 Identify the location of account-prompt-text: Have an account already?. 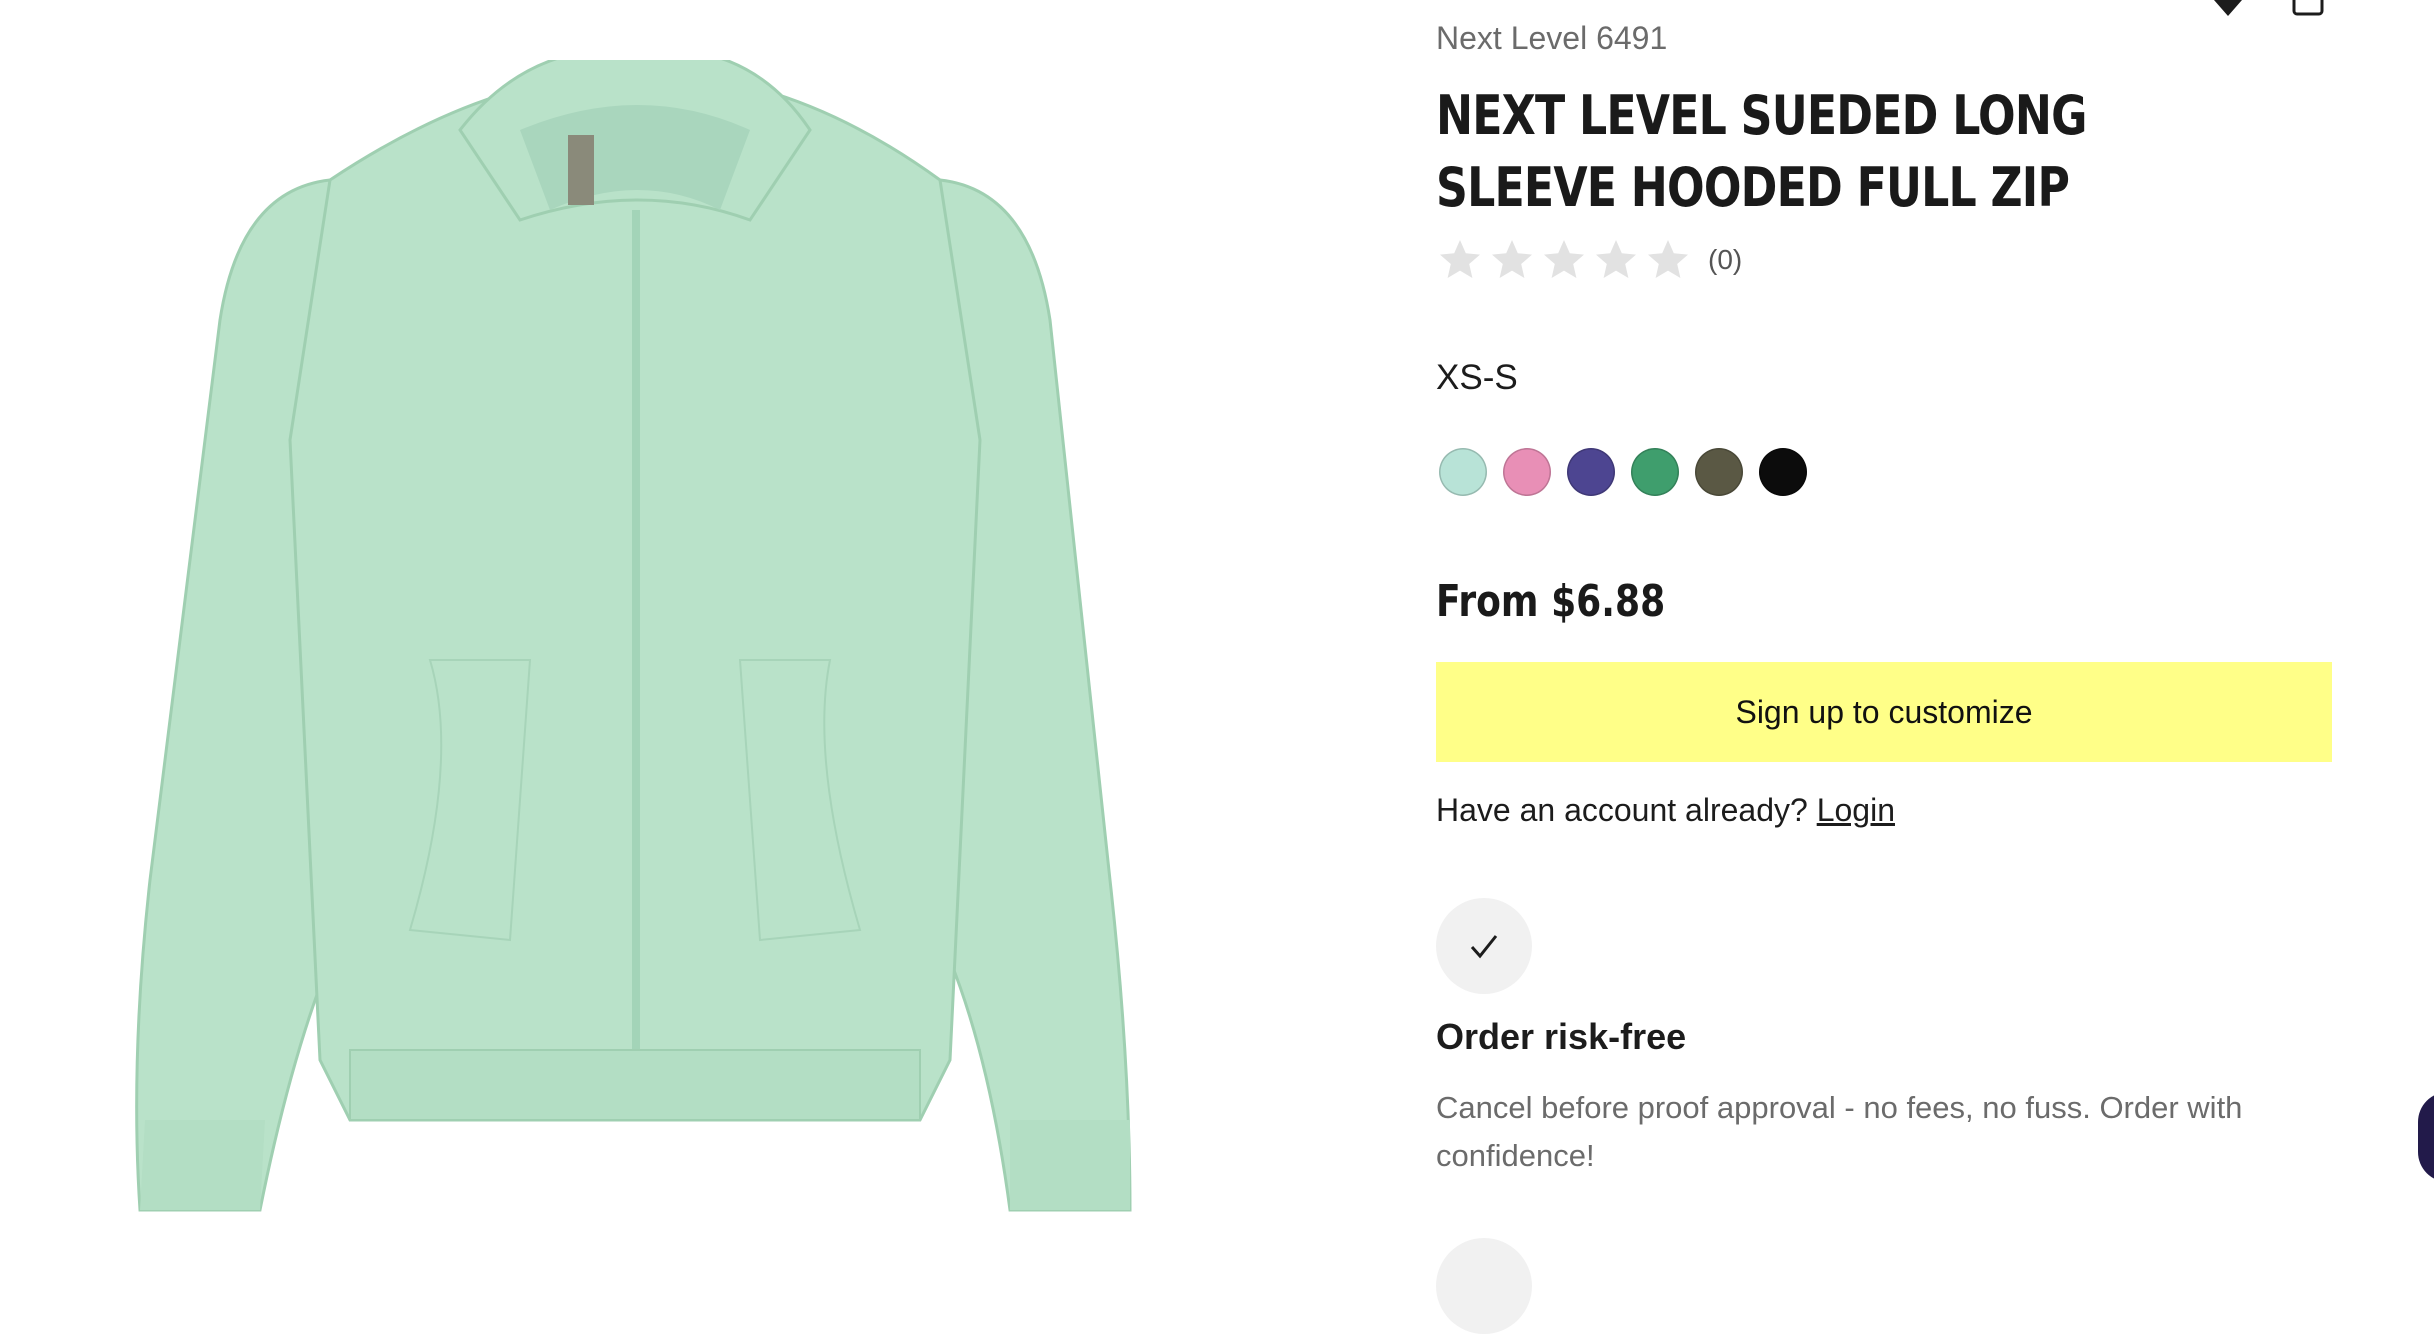
(1622, 810).